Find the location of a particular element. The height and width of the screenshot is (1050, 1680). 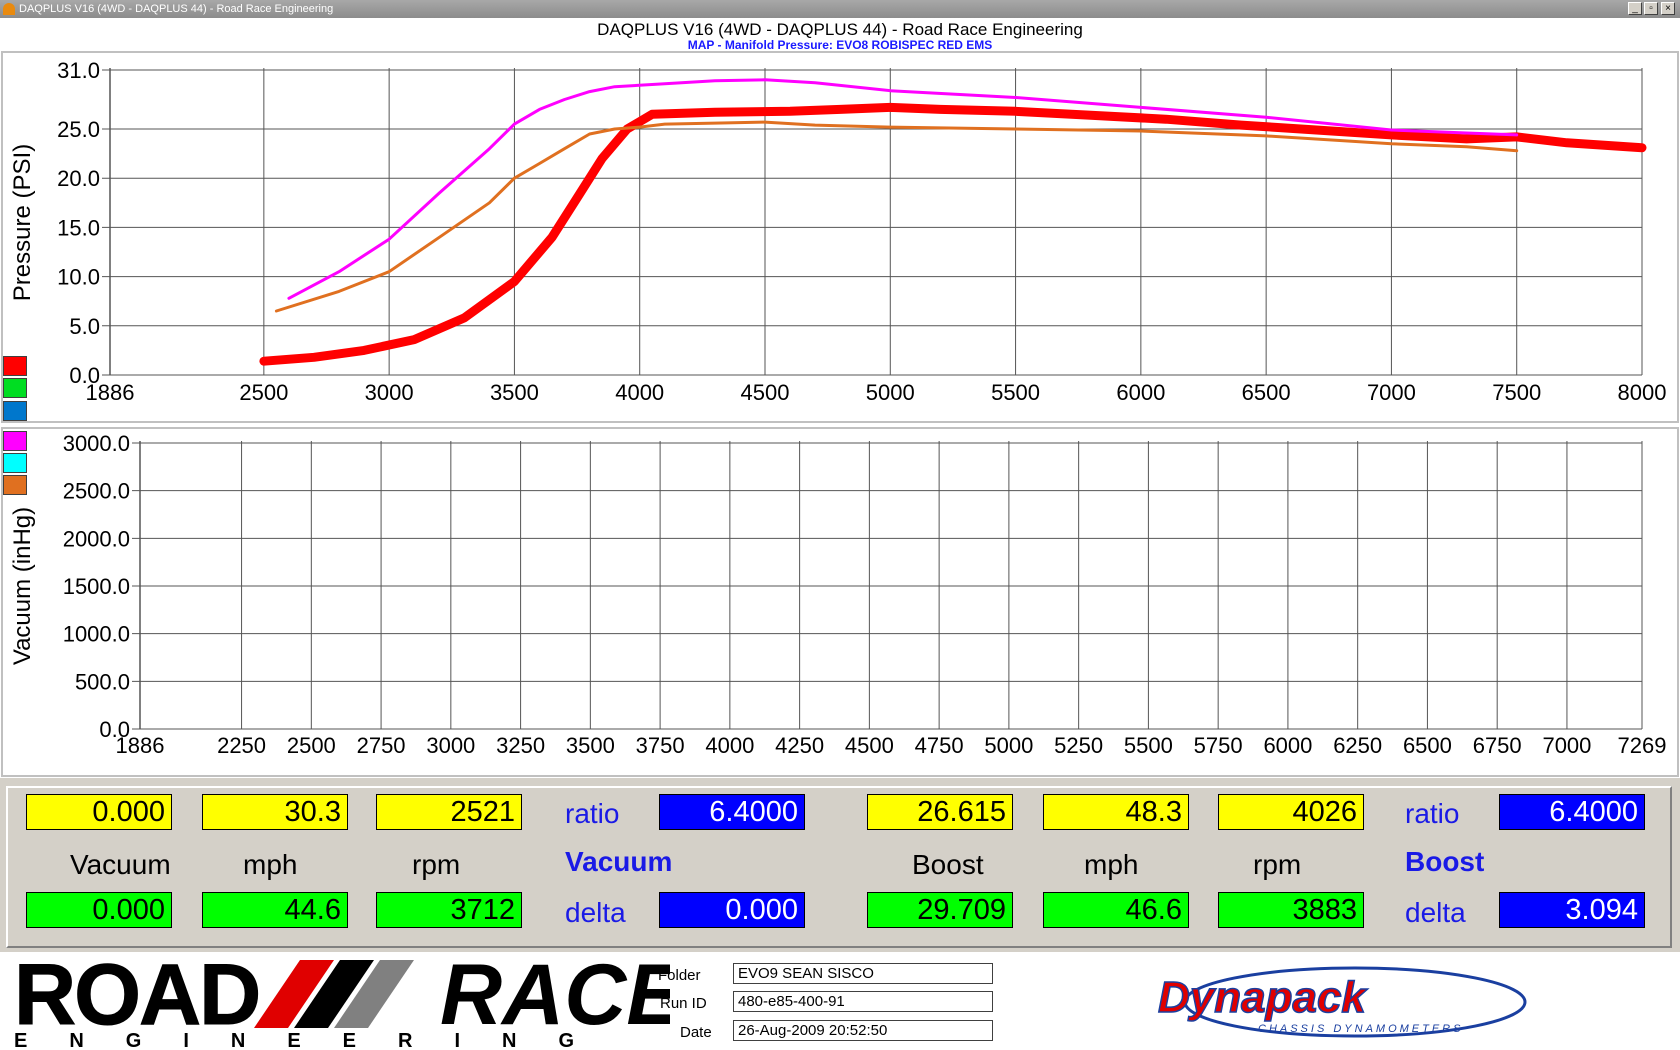

vacuum-x-tick-label: 5250 is located at coordinates (1078, 745).